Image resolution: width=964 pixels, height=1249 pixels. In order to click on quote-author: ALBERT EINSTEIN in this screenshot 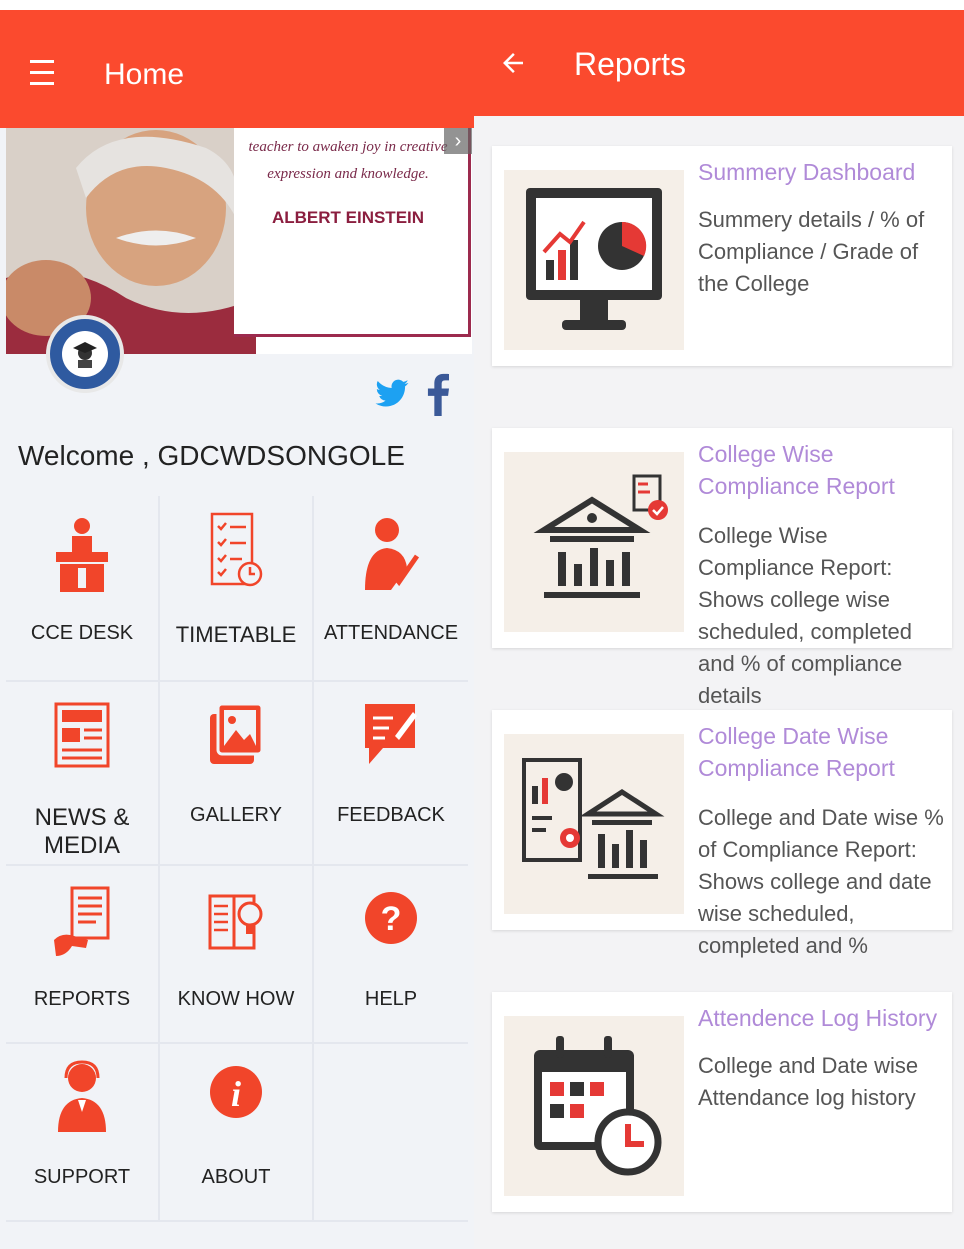, I will do `click(348, 217)`.